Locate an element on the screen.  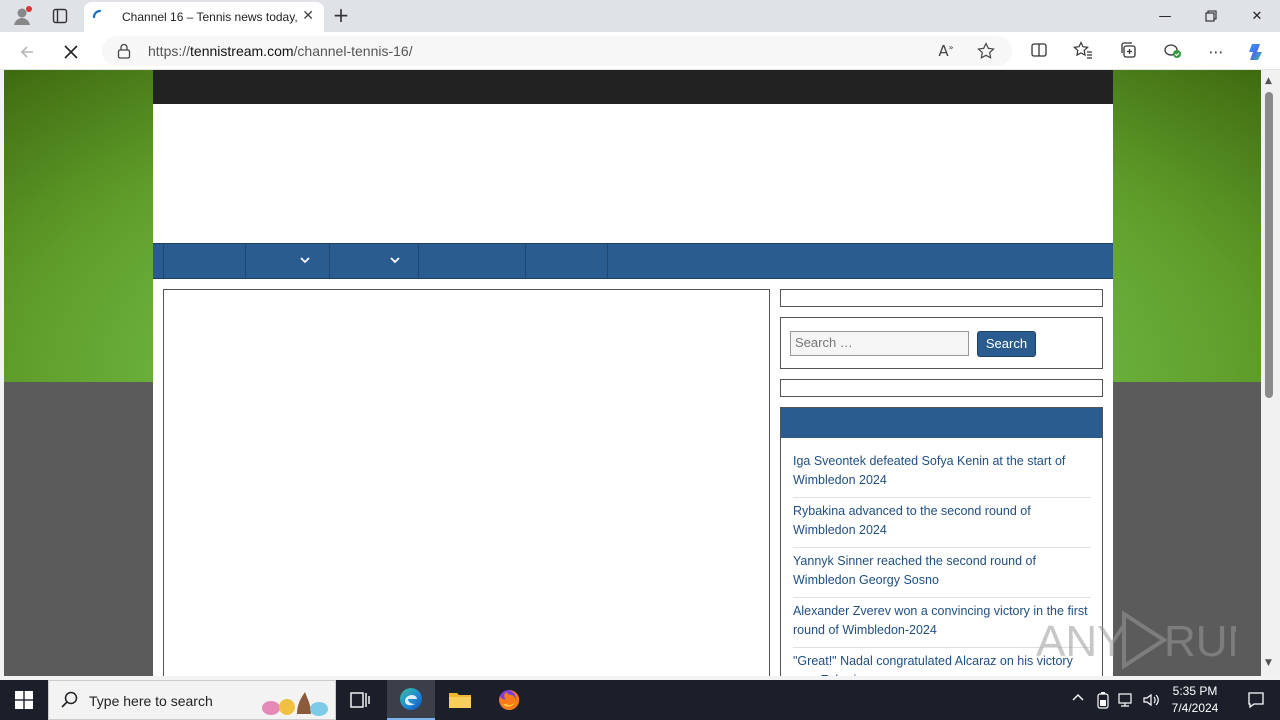
minimize-icon: — is located at coordinates (1165, 16).